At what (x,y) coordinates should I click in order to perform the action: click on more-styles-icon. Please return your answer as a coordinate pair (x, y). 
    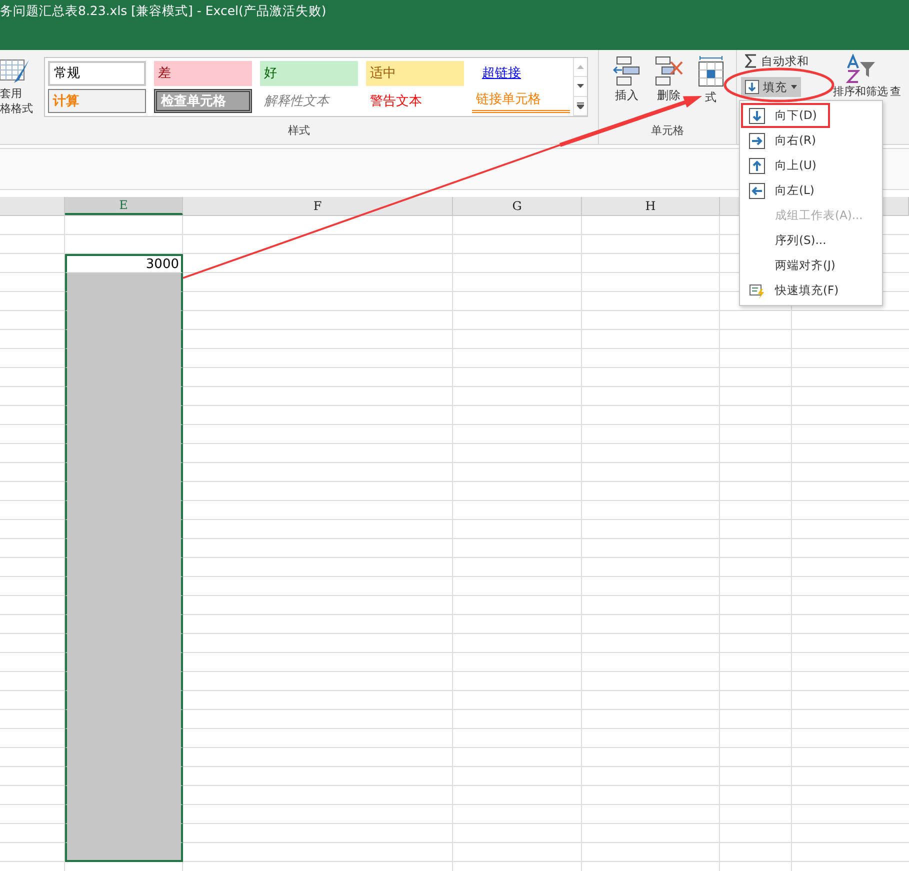
    Looking at the image, I should click on (580, 106).